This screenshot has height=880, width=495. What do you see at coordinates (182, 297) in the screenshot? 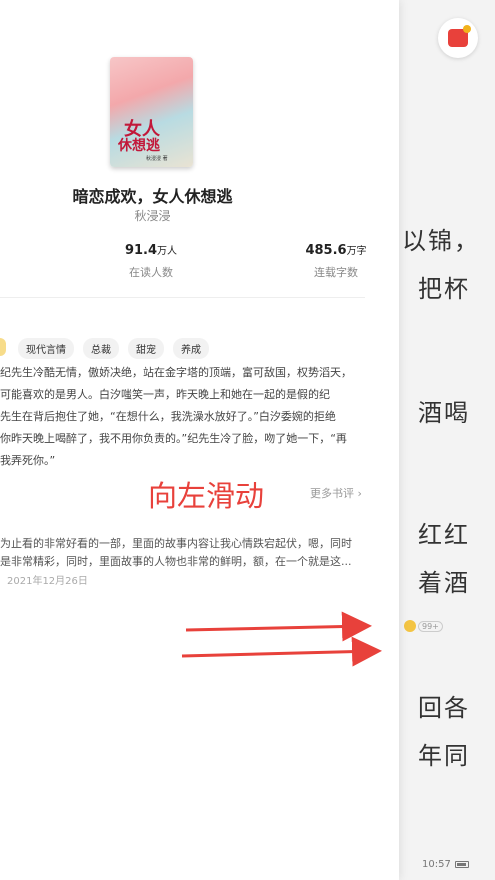
I see `divider` at bounding box center [182, 297].